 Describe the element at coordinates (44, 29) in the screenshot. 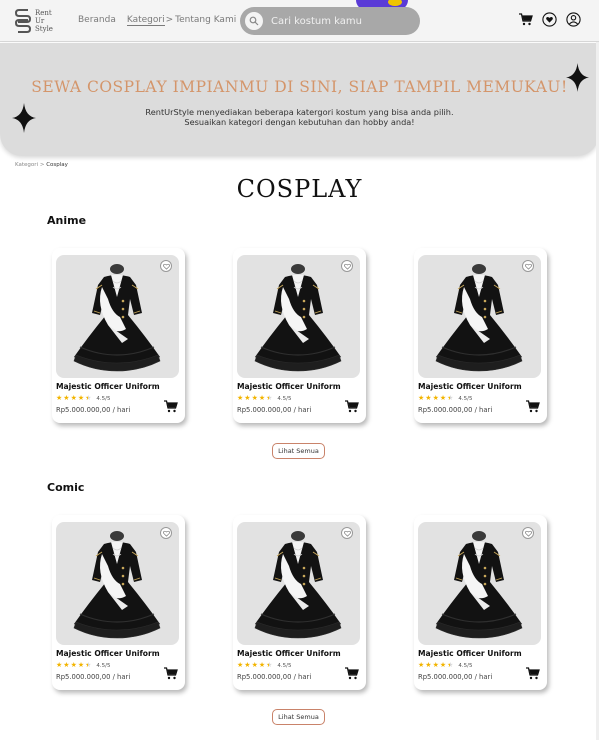

I see `logo-text-line: Style` at that location.